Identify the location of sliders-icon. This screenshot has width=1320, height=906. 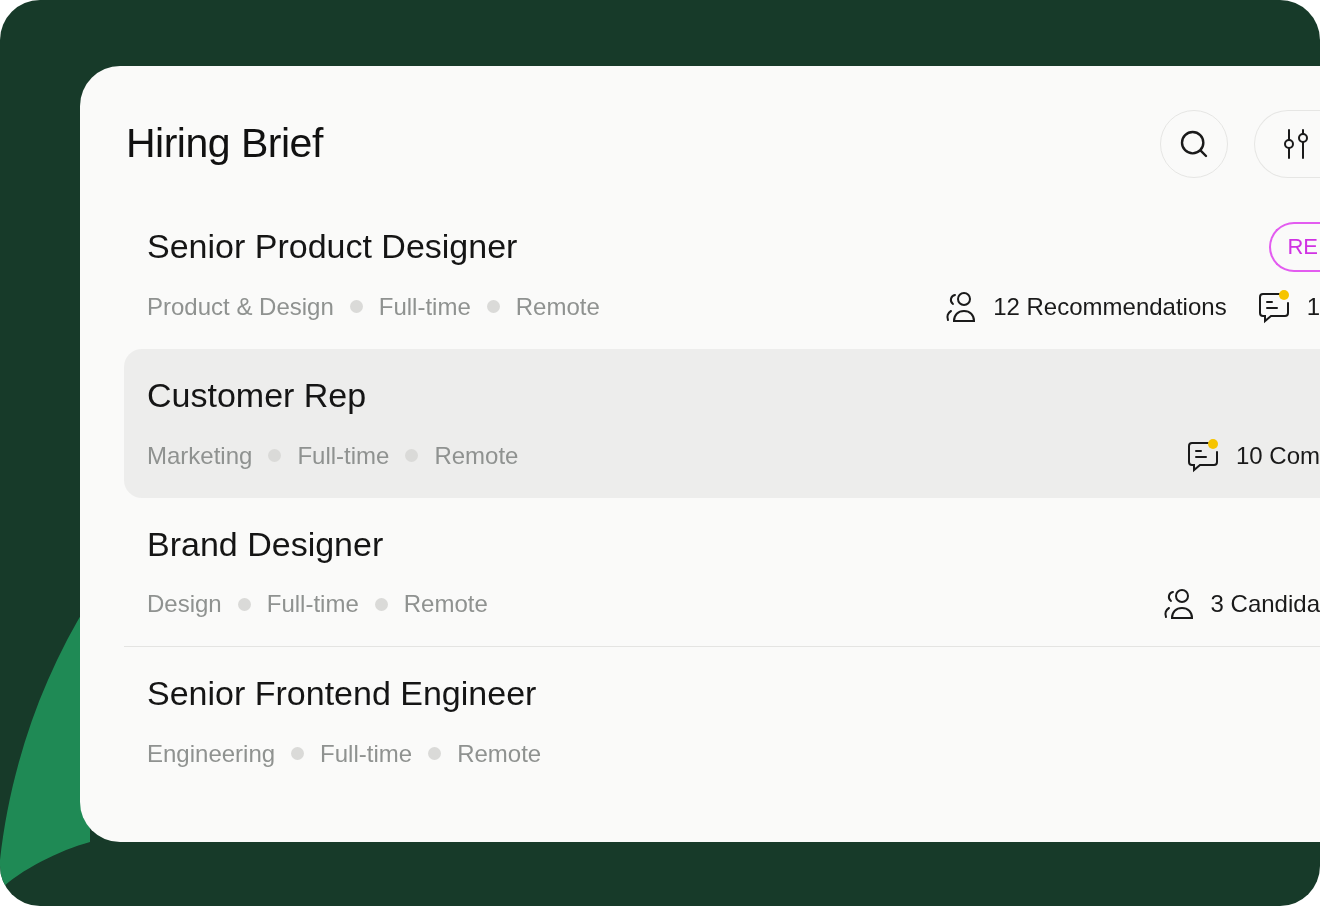
(1296, 144).